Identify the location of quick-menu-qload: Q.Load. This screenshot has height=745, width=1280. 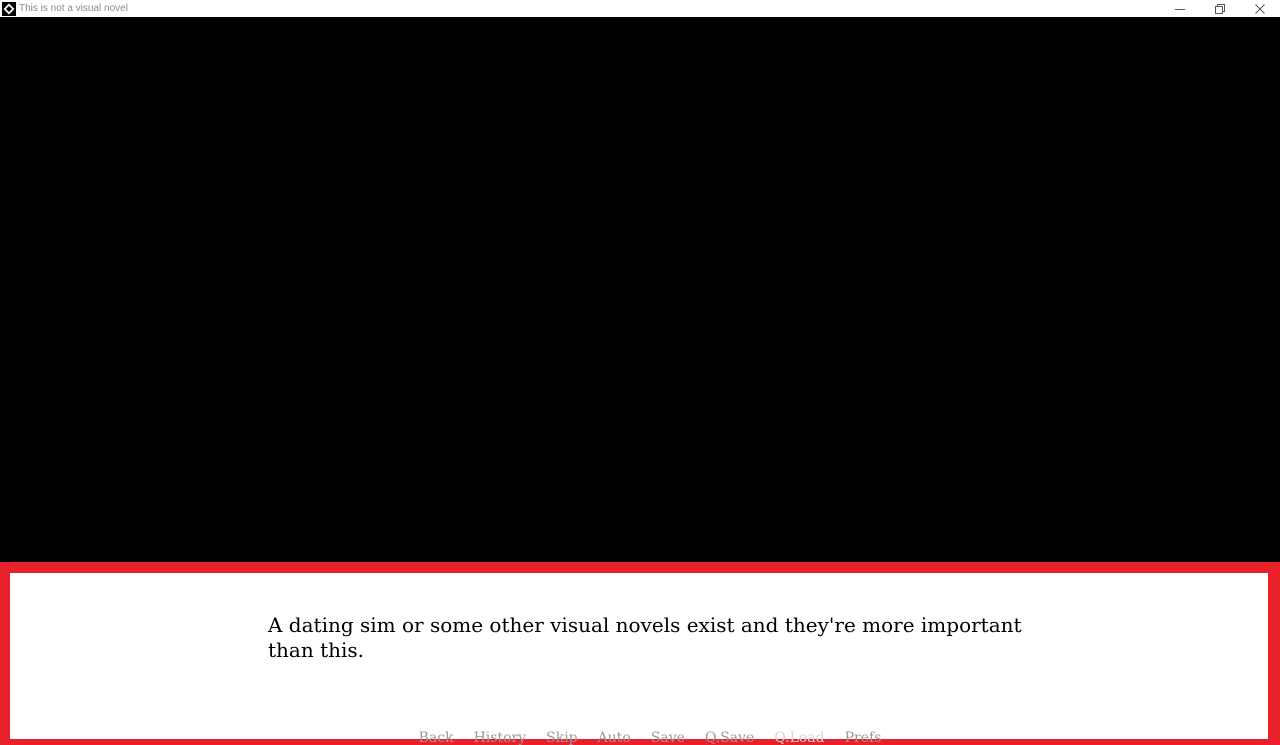
(799, 737).